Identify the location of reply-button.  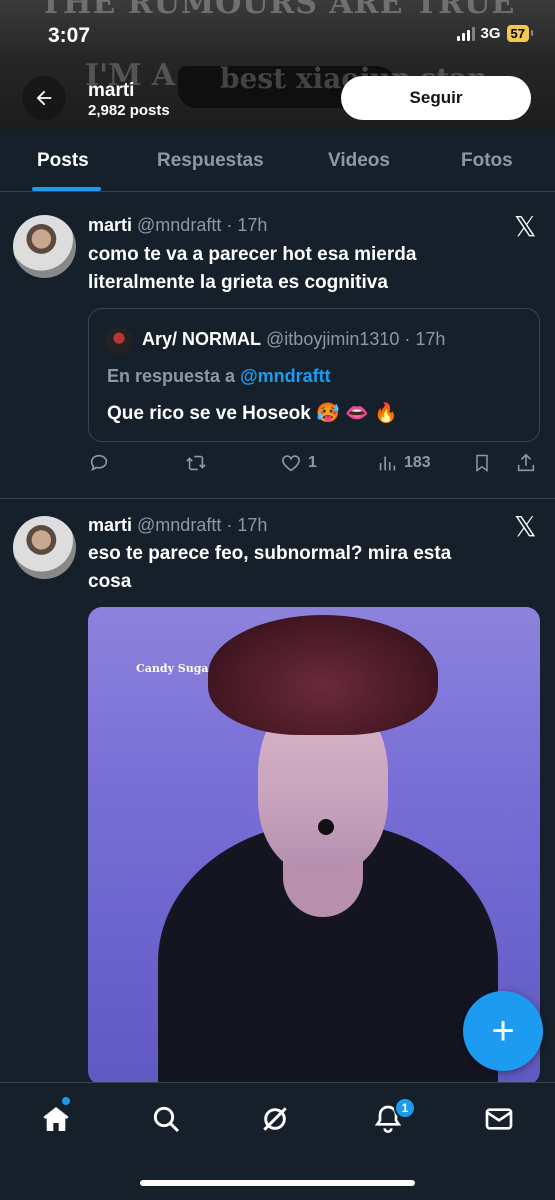
(99, 463).